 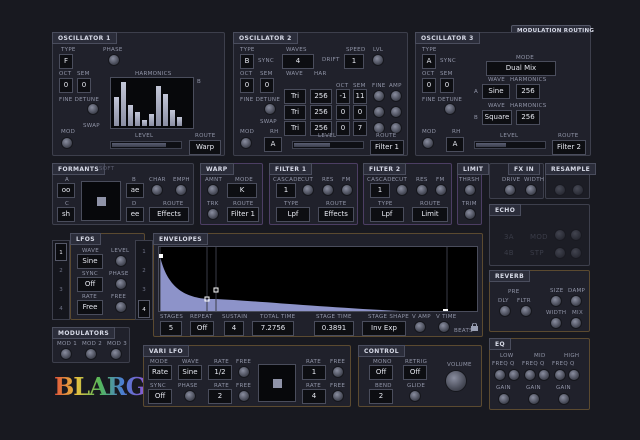 I want to click on osc2-row2-oct: 0, so click(x=343, y=112).